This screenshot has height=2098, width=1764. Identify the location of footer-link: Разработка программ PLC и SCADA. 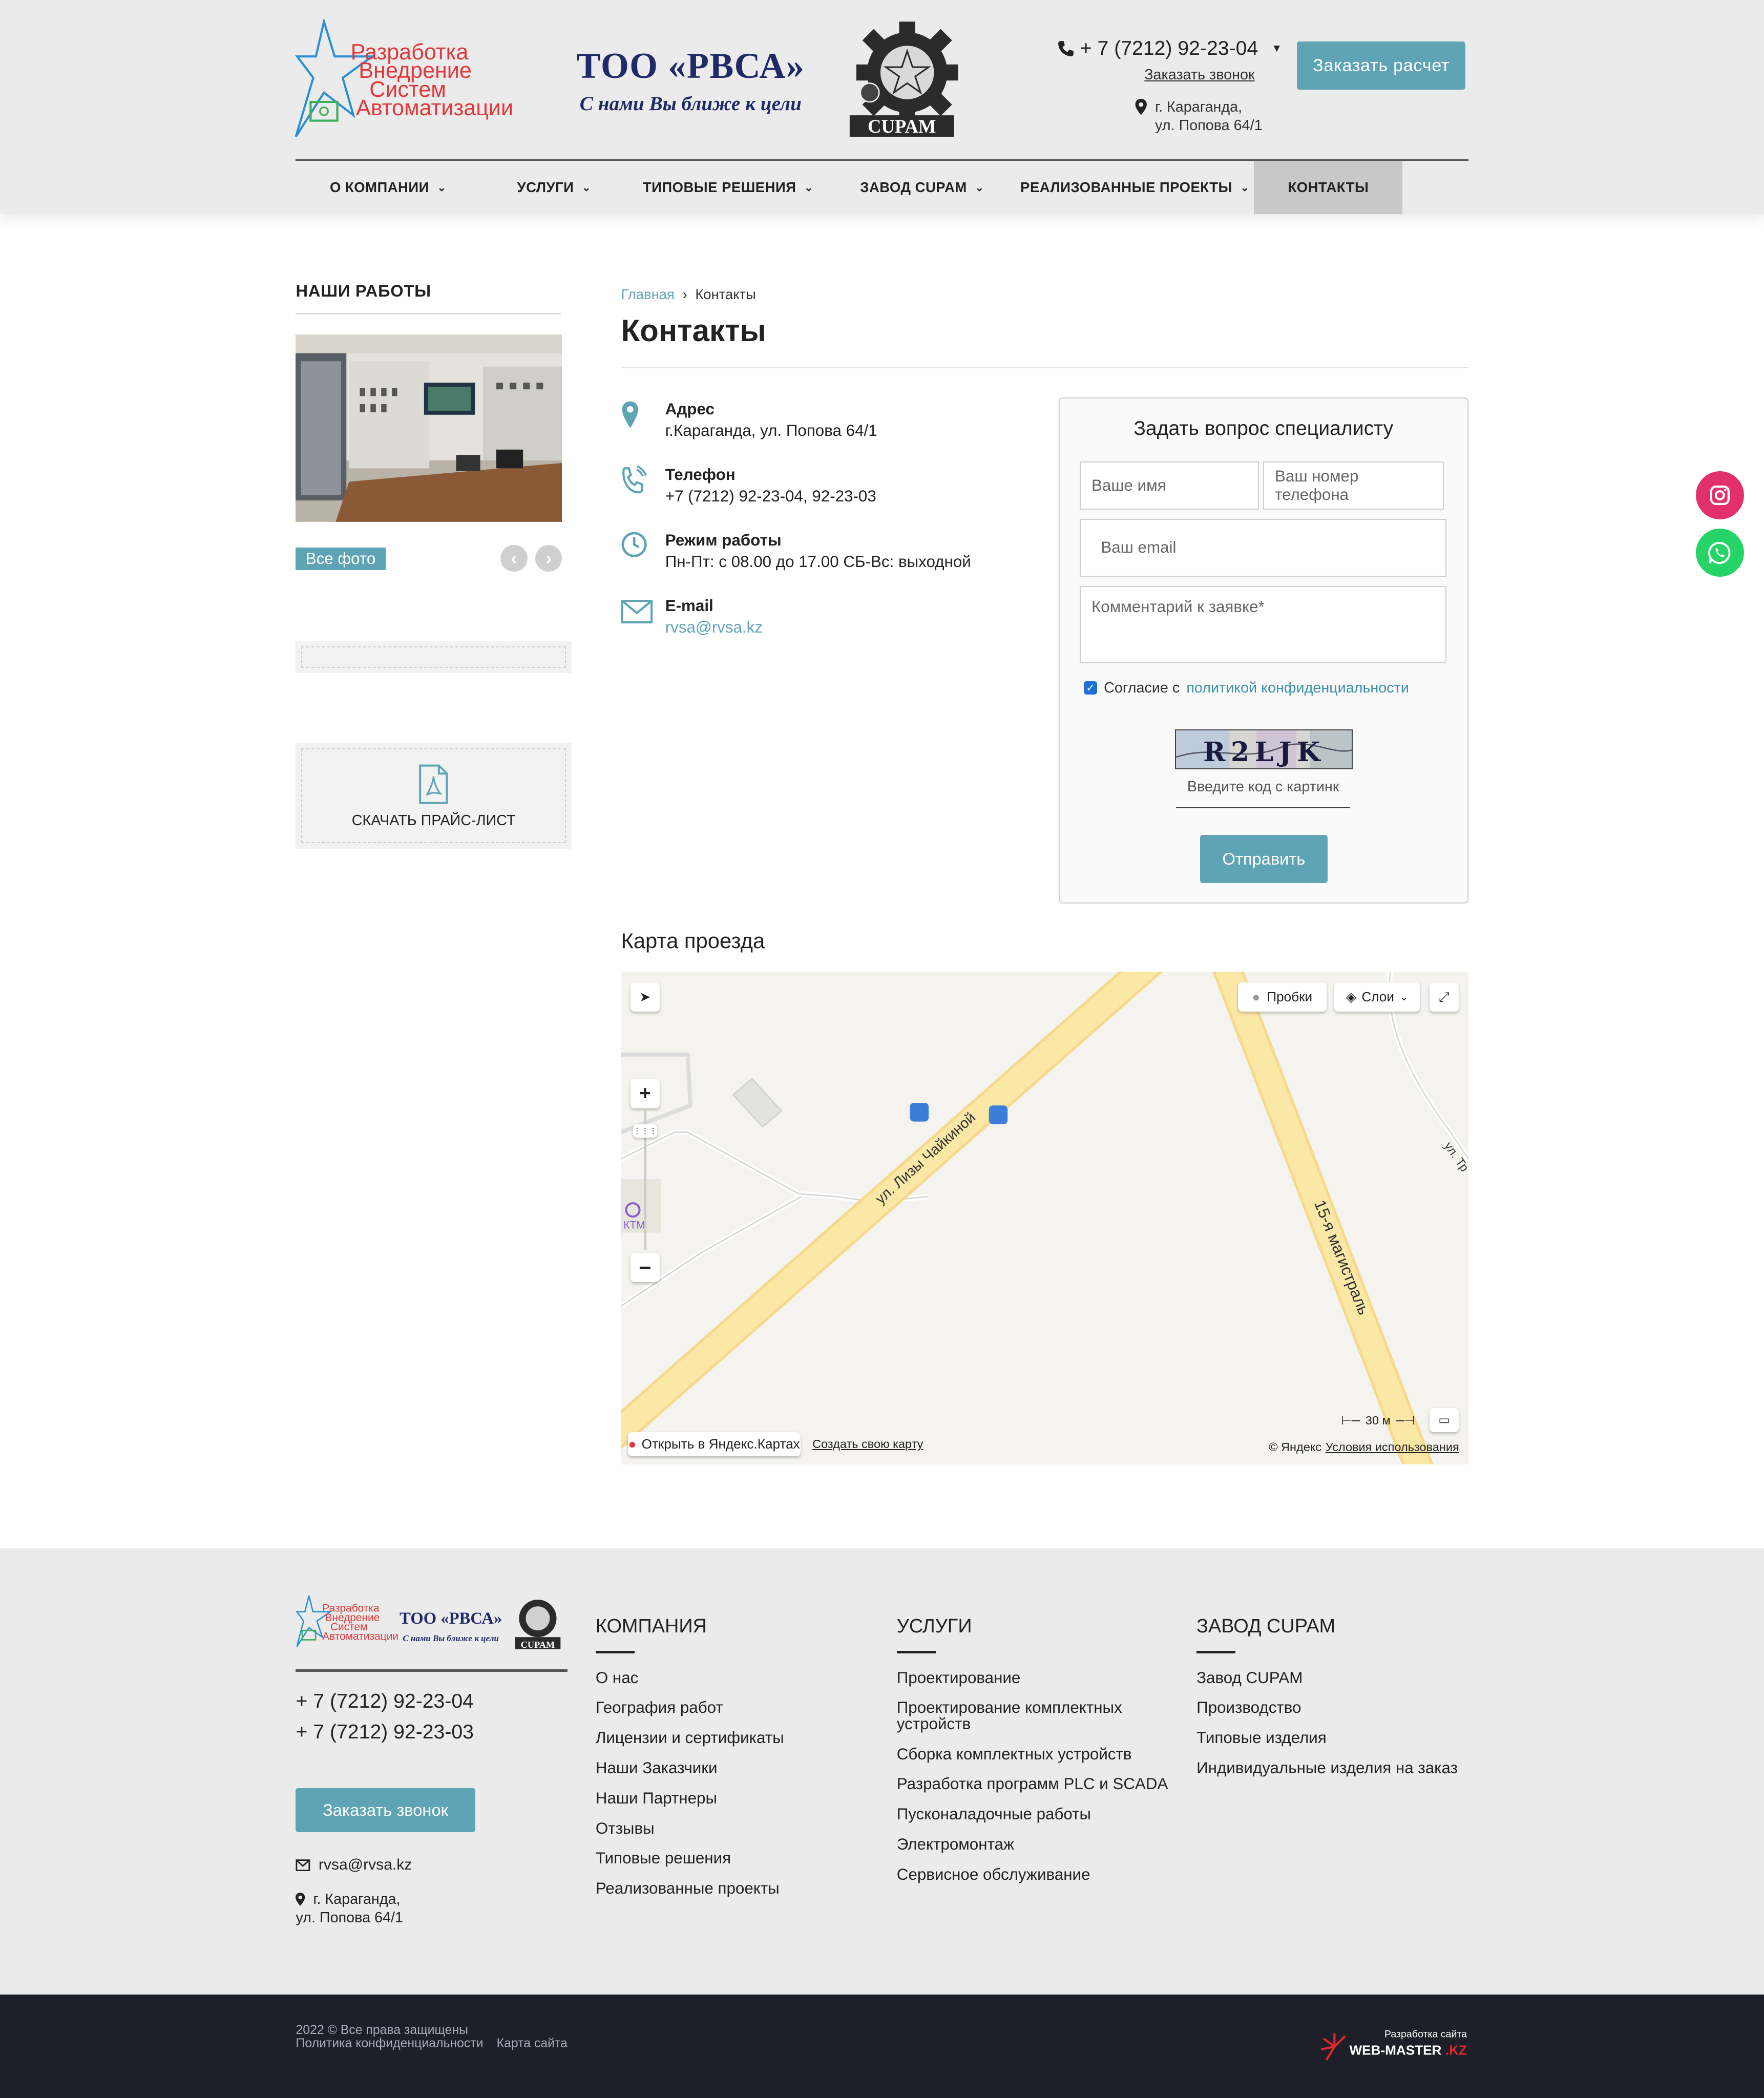
(1034, 1784).